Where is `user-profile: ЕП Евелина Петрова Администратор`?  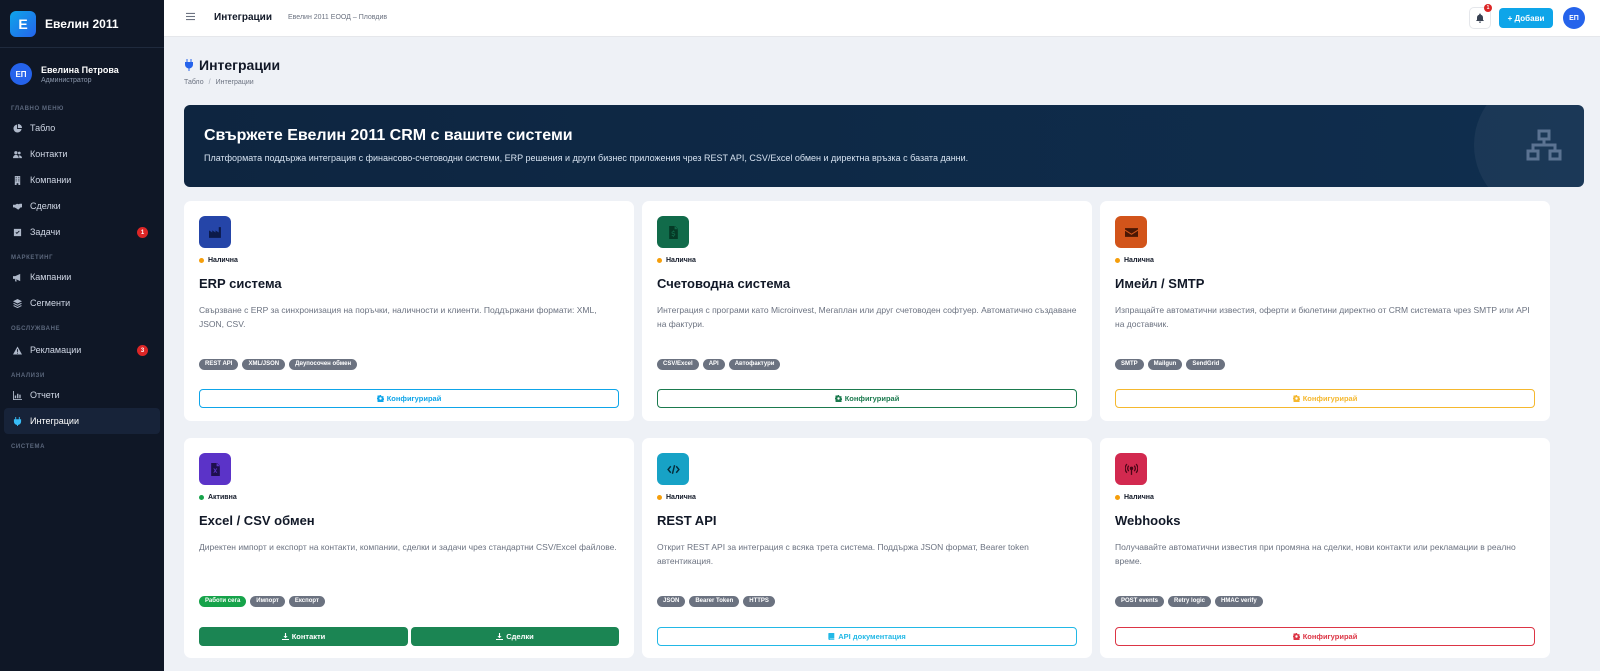 user-profile: ЕП Евелина Петрова Администратор is located at coordinates (82, 74).